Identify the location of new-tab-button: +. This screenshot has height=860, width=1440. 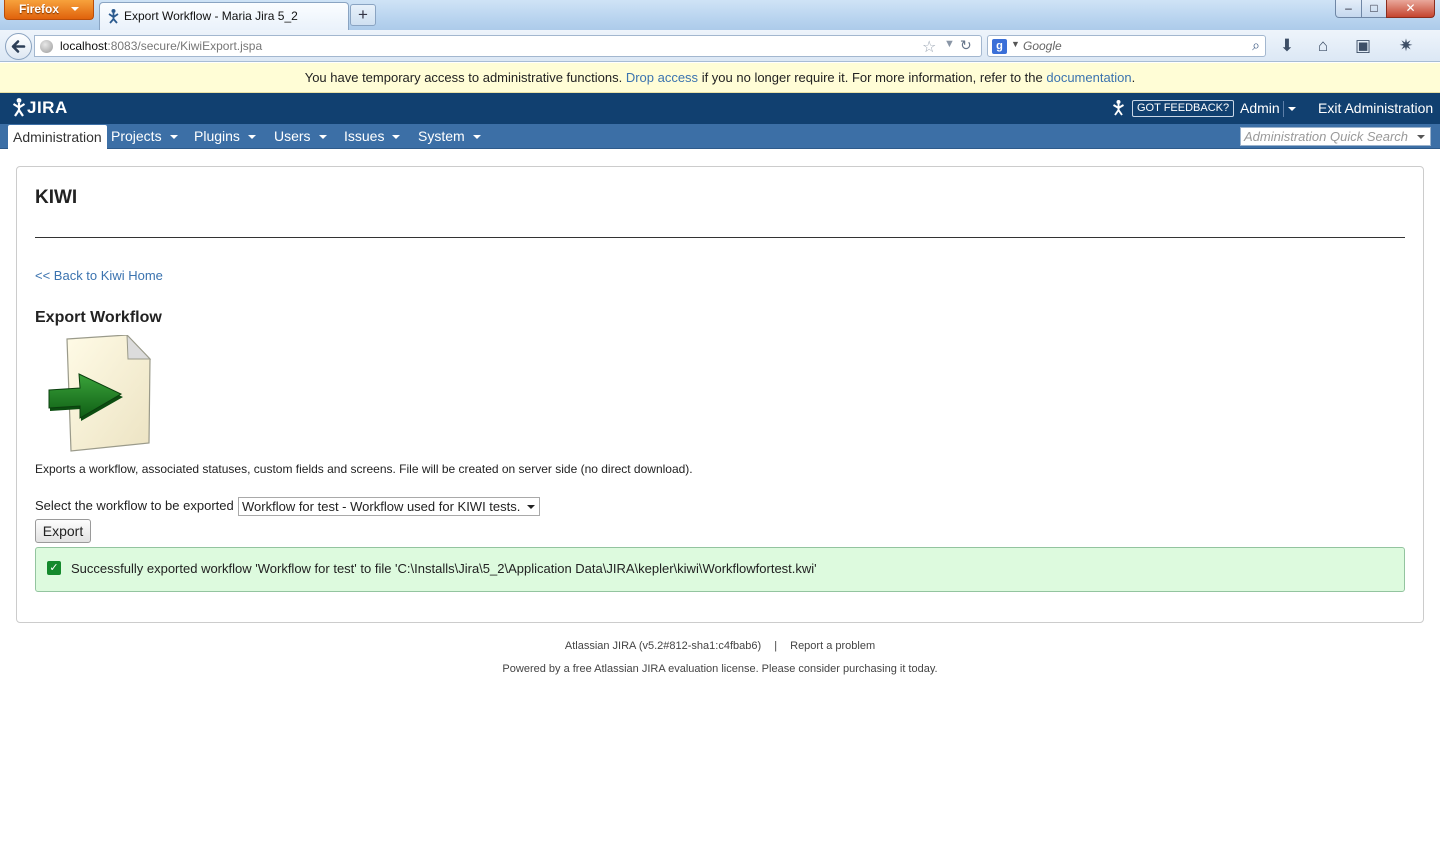
(363, 15).